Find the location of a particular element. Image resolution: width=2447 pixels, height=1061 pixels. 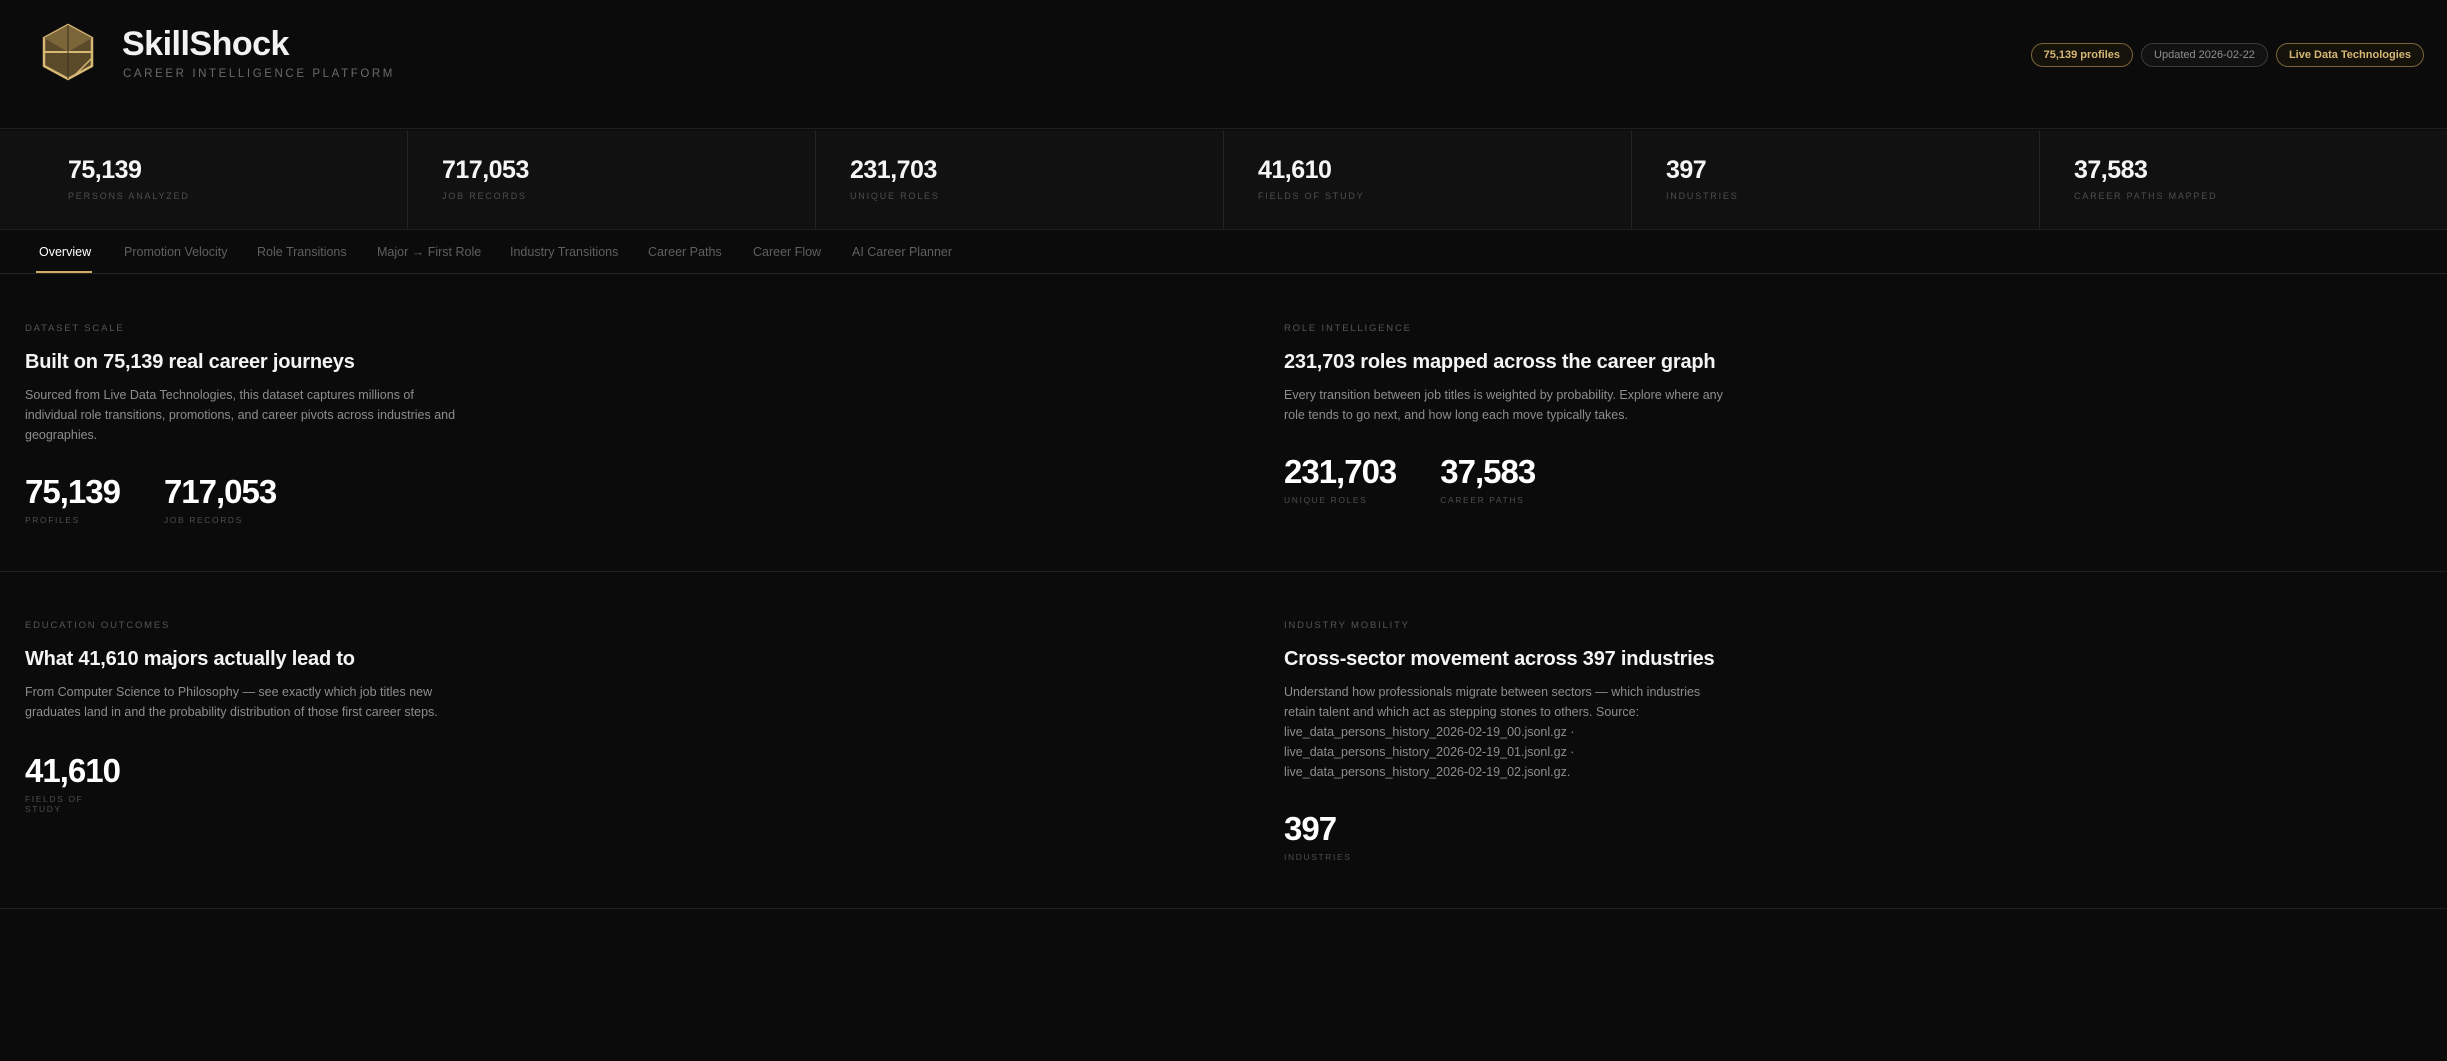

metric-value: 37,583 is located at coordinates (1488, 471).